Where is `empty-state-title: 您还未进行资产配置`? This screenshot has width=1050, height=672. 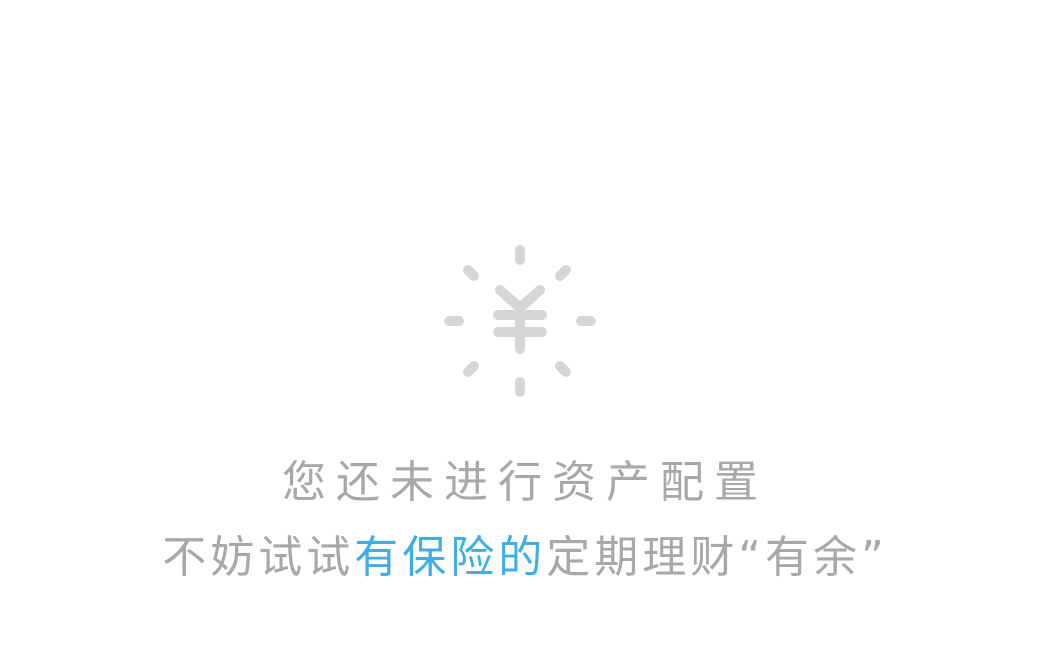 empty-state-title: 您还未进行资产配置 is located at coordinates (525, 482).